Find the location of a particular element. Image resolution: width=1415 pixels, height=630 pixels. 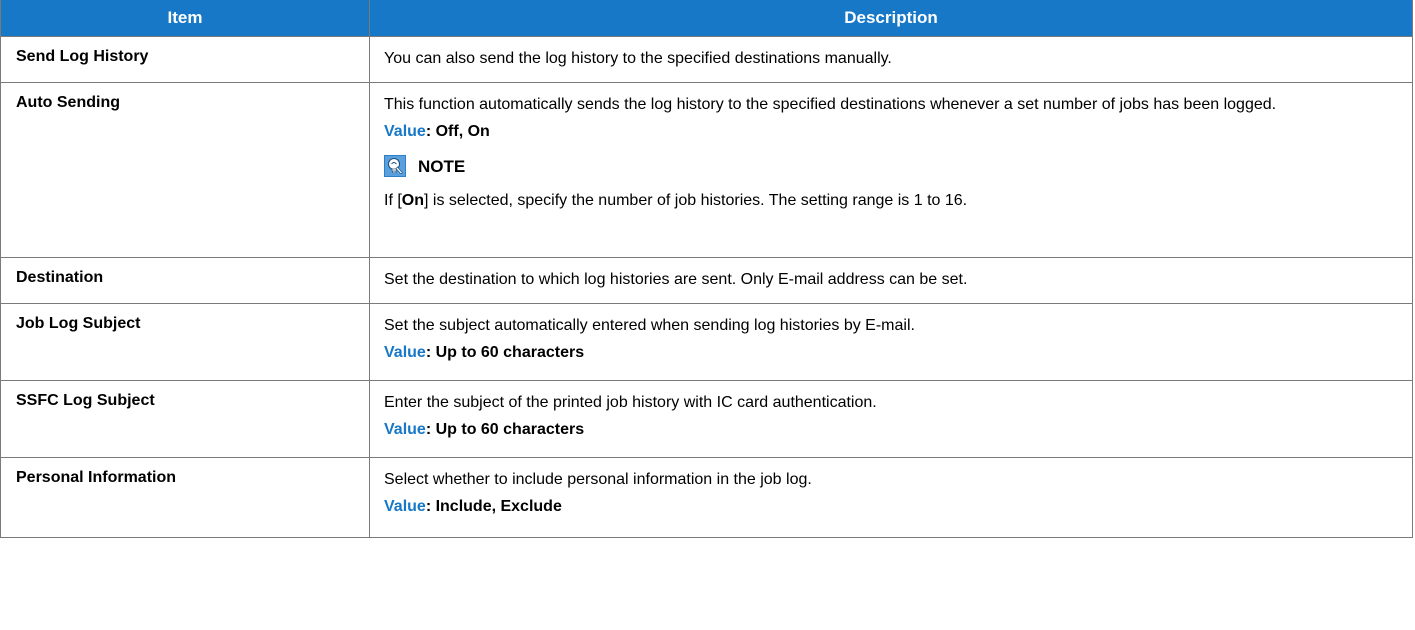

note-lightbulb-icon is located at coordinates (395, 166).